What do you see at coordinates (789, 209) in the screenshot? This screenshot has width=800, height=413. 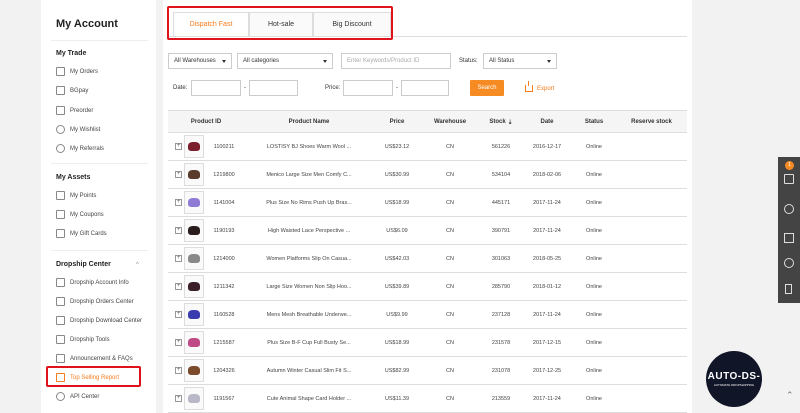 I see `heart-icon` at bounding box center [789, 209].